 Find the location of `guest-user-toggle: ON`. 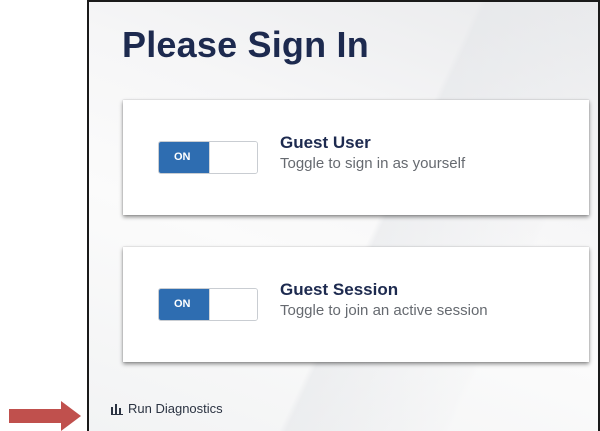

guest-user-toggle: ON is located at coordinates (208, 157).